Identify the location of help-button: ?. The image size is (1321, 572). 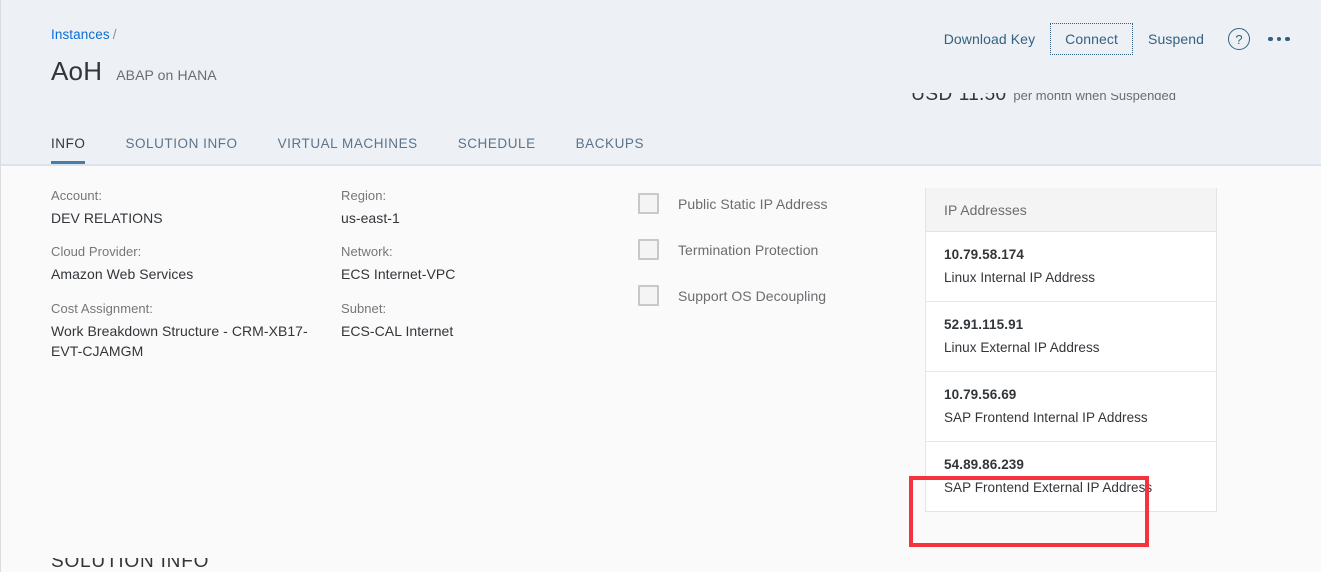
(1239, 39).